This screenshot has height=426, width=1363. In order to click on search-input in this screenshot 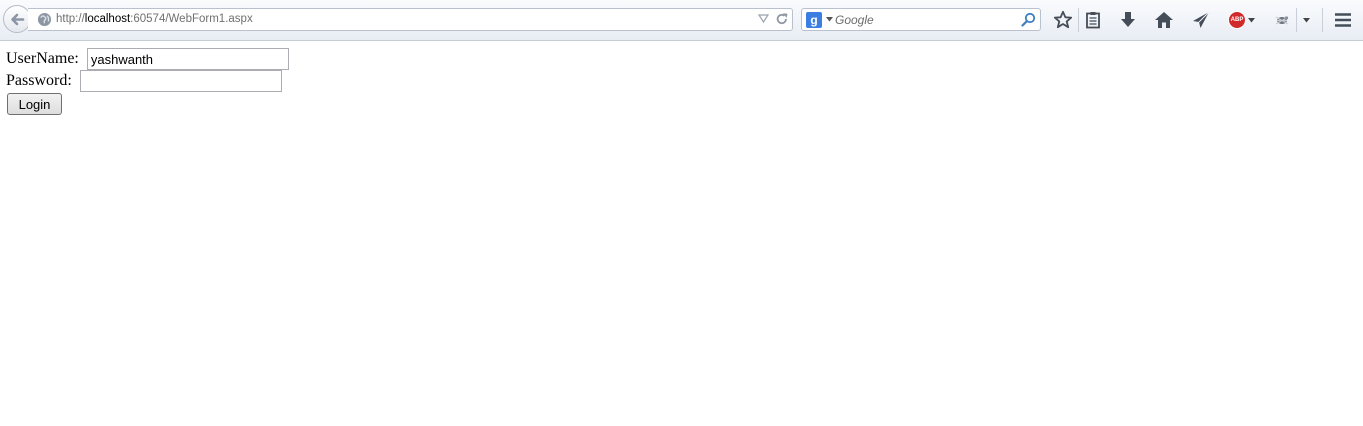, I will do `click(925, 19)`.